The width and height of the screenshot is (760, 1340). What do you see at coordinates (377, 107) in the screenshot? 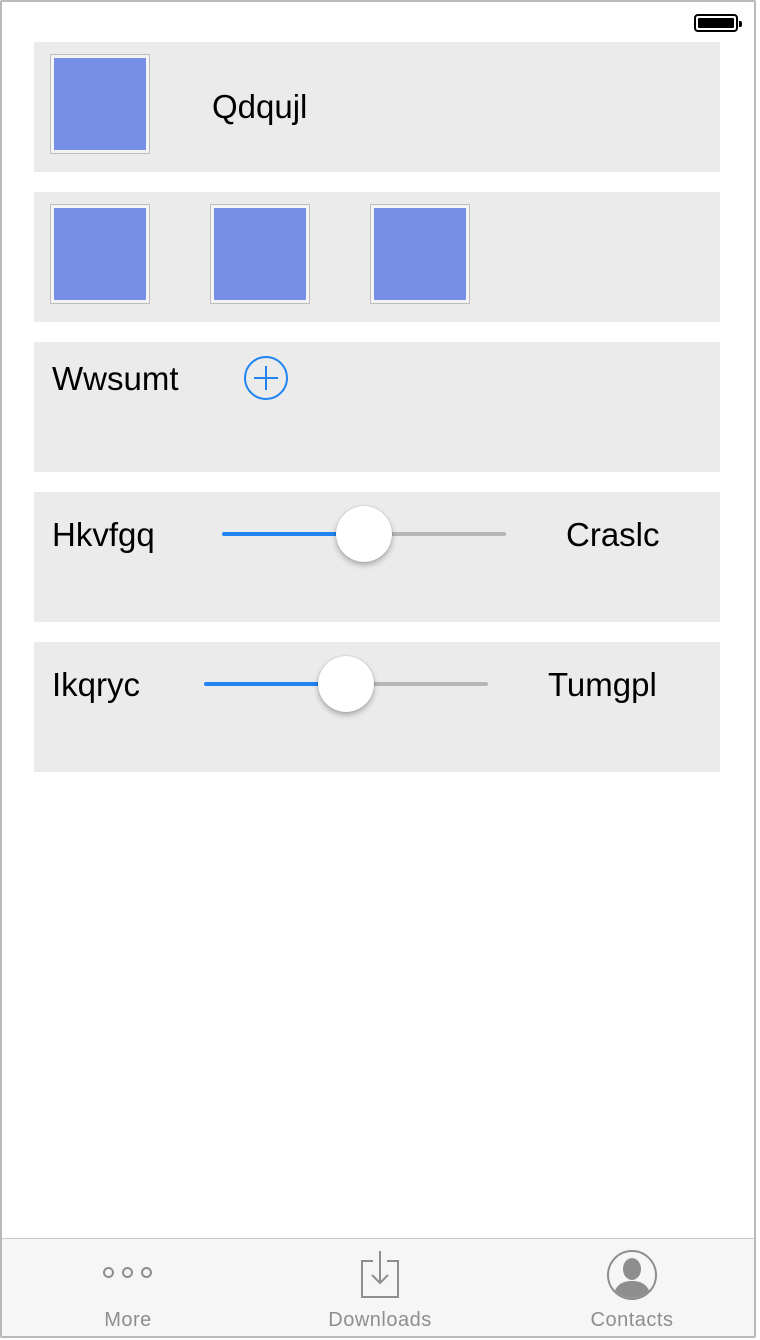
I see `row-image-label: Qdqujl` at bounding box center [377, 107].